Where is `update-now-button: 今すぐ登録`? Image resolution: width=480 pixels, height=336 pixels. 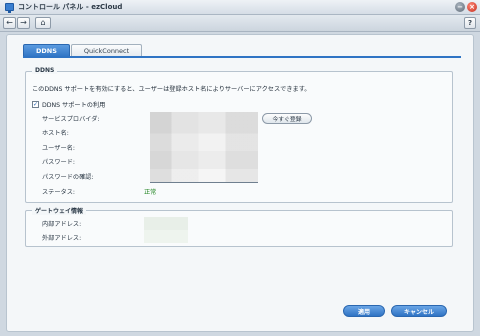 update-now-button: 今すぐ登録 is located at coordinates (287, 118).